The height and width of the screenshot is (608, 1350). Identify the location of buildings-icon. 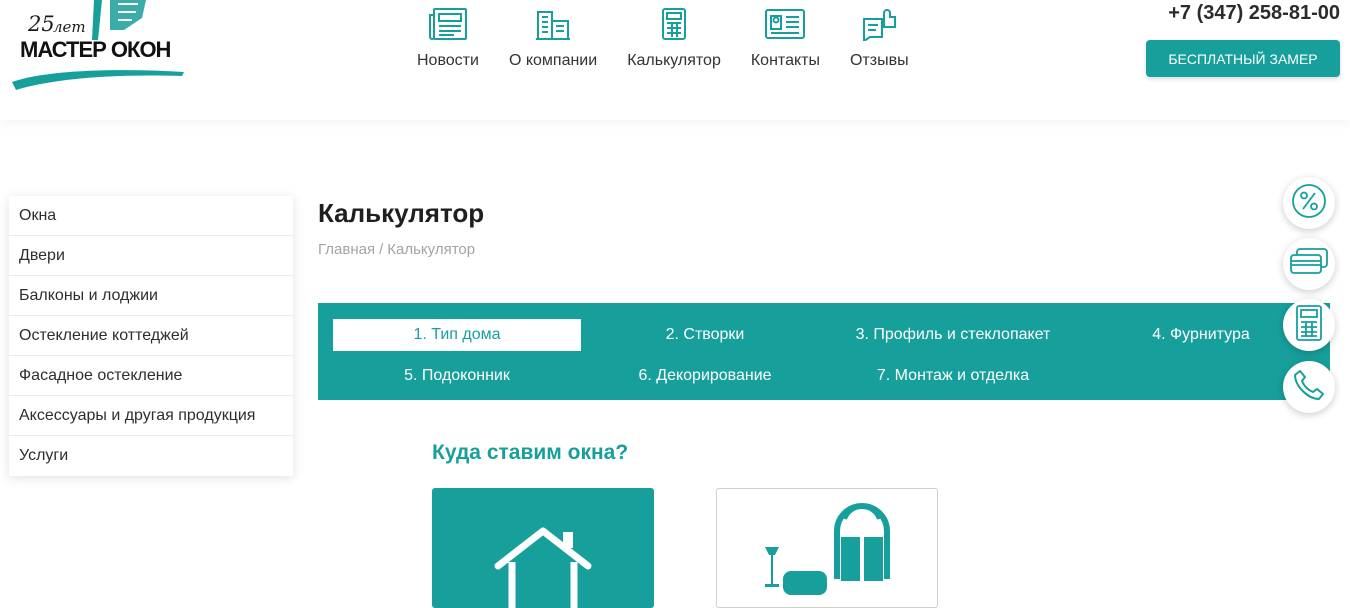
(553, 24).